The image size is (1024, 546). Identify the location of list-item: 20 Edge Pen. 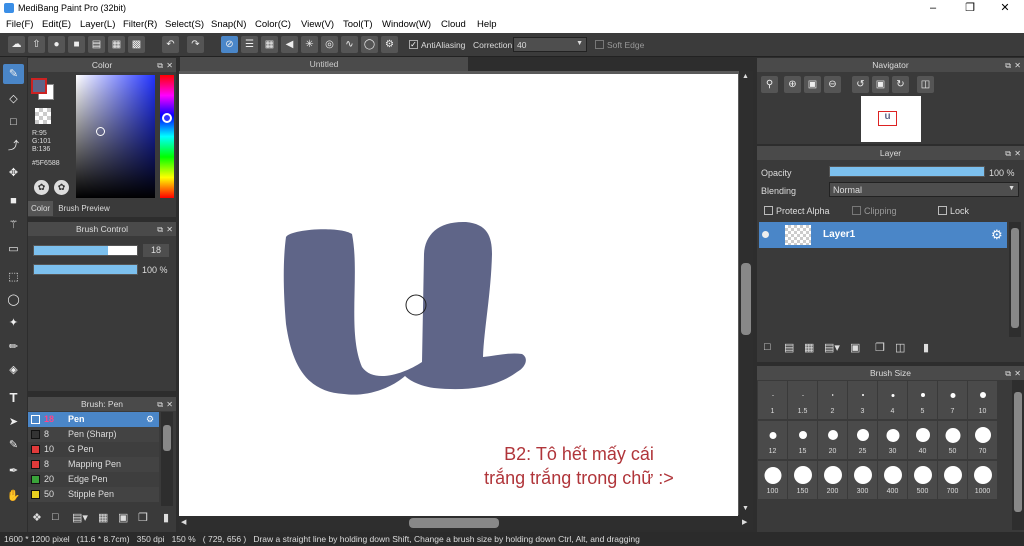
(93, 479).